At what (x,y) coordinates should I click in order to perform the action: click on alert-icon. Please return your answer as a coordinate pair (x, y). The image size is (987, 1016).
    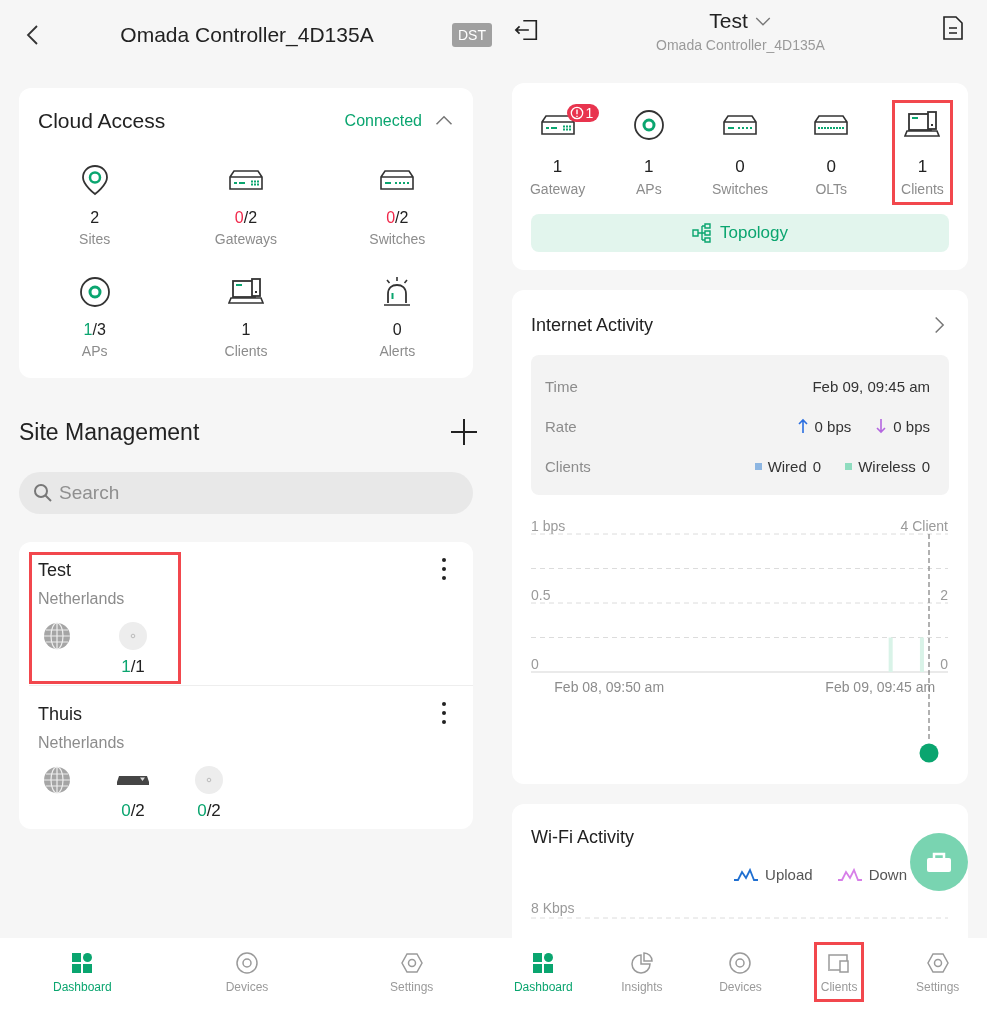
    Looking at the image, I should click on (576, 113).